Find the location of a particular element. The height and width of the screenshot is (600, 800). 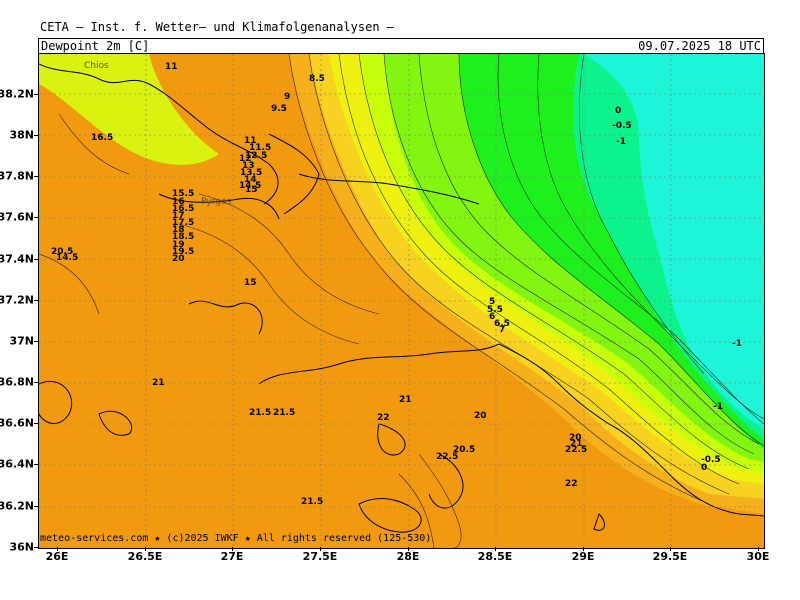

contour-label: 9 is located at coordinates (287, 97).